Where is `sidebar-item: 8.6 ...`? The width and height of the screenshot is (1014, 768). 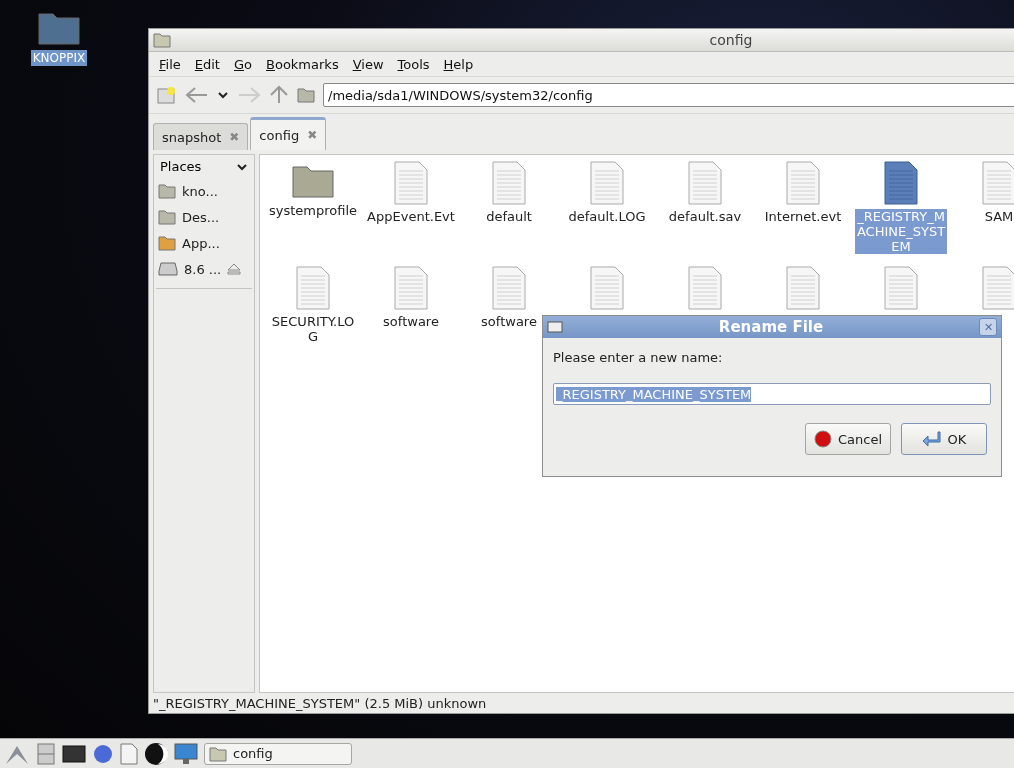
sidebar-item: 8.6 ... is located at coordinates (203, 269).